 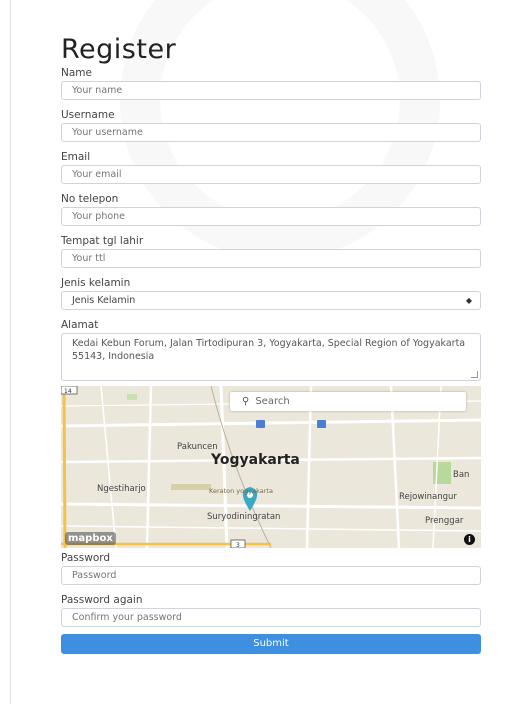 I want to click on phone-input, so click(x=271, y=216).